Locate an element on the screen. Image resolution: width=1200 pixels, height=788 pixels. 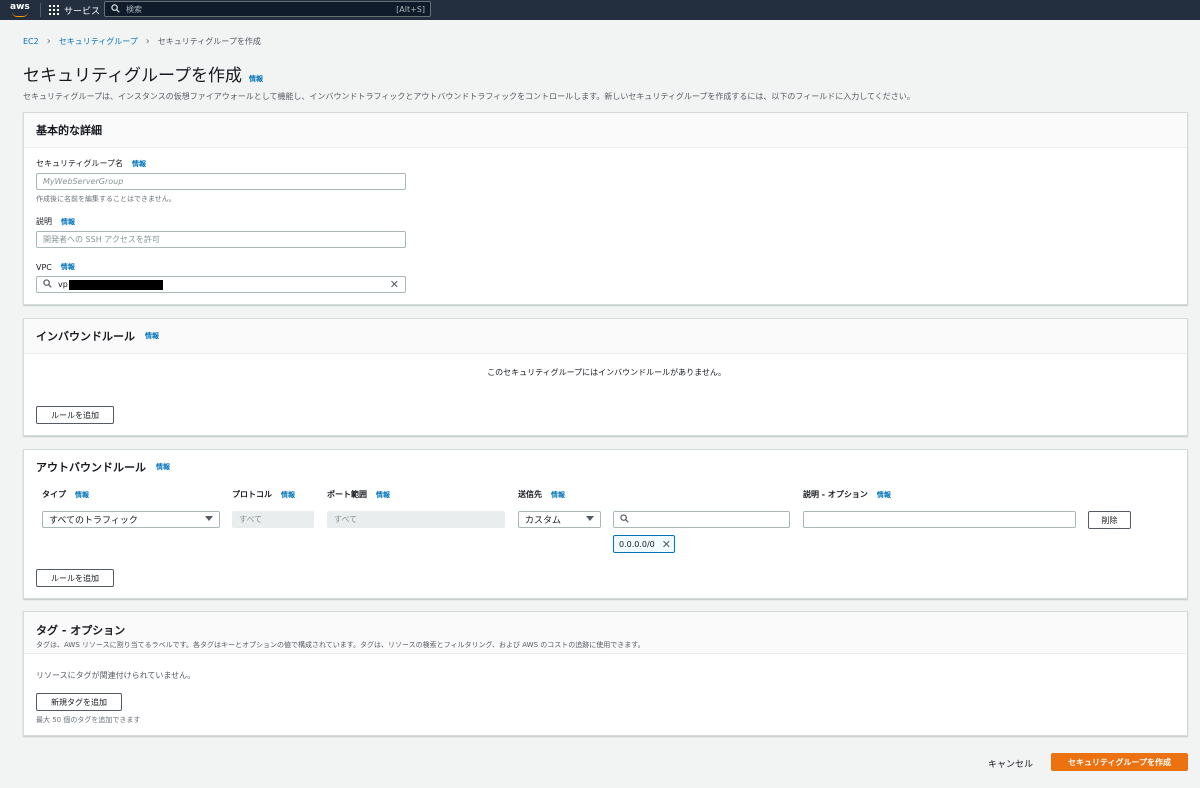
description-input: 開発者への SSH アクセスを許可 is located at coordinates (221, 239).